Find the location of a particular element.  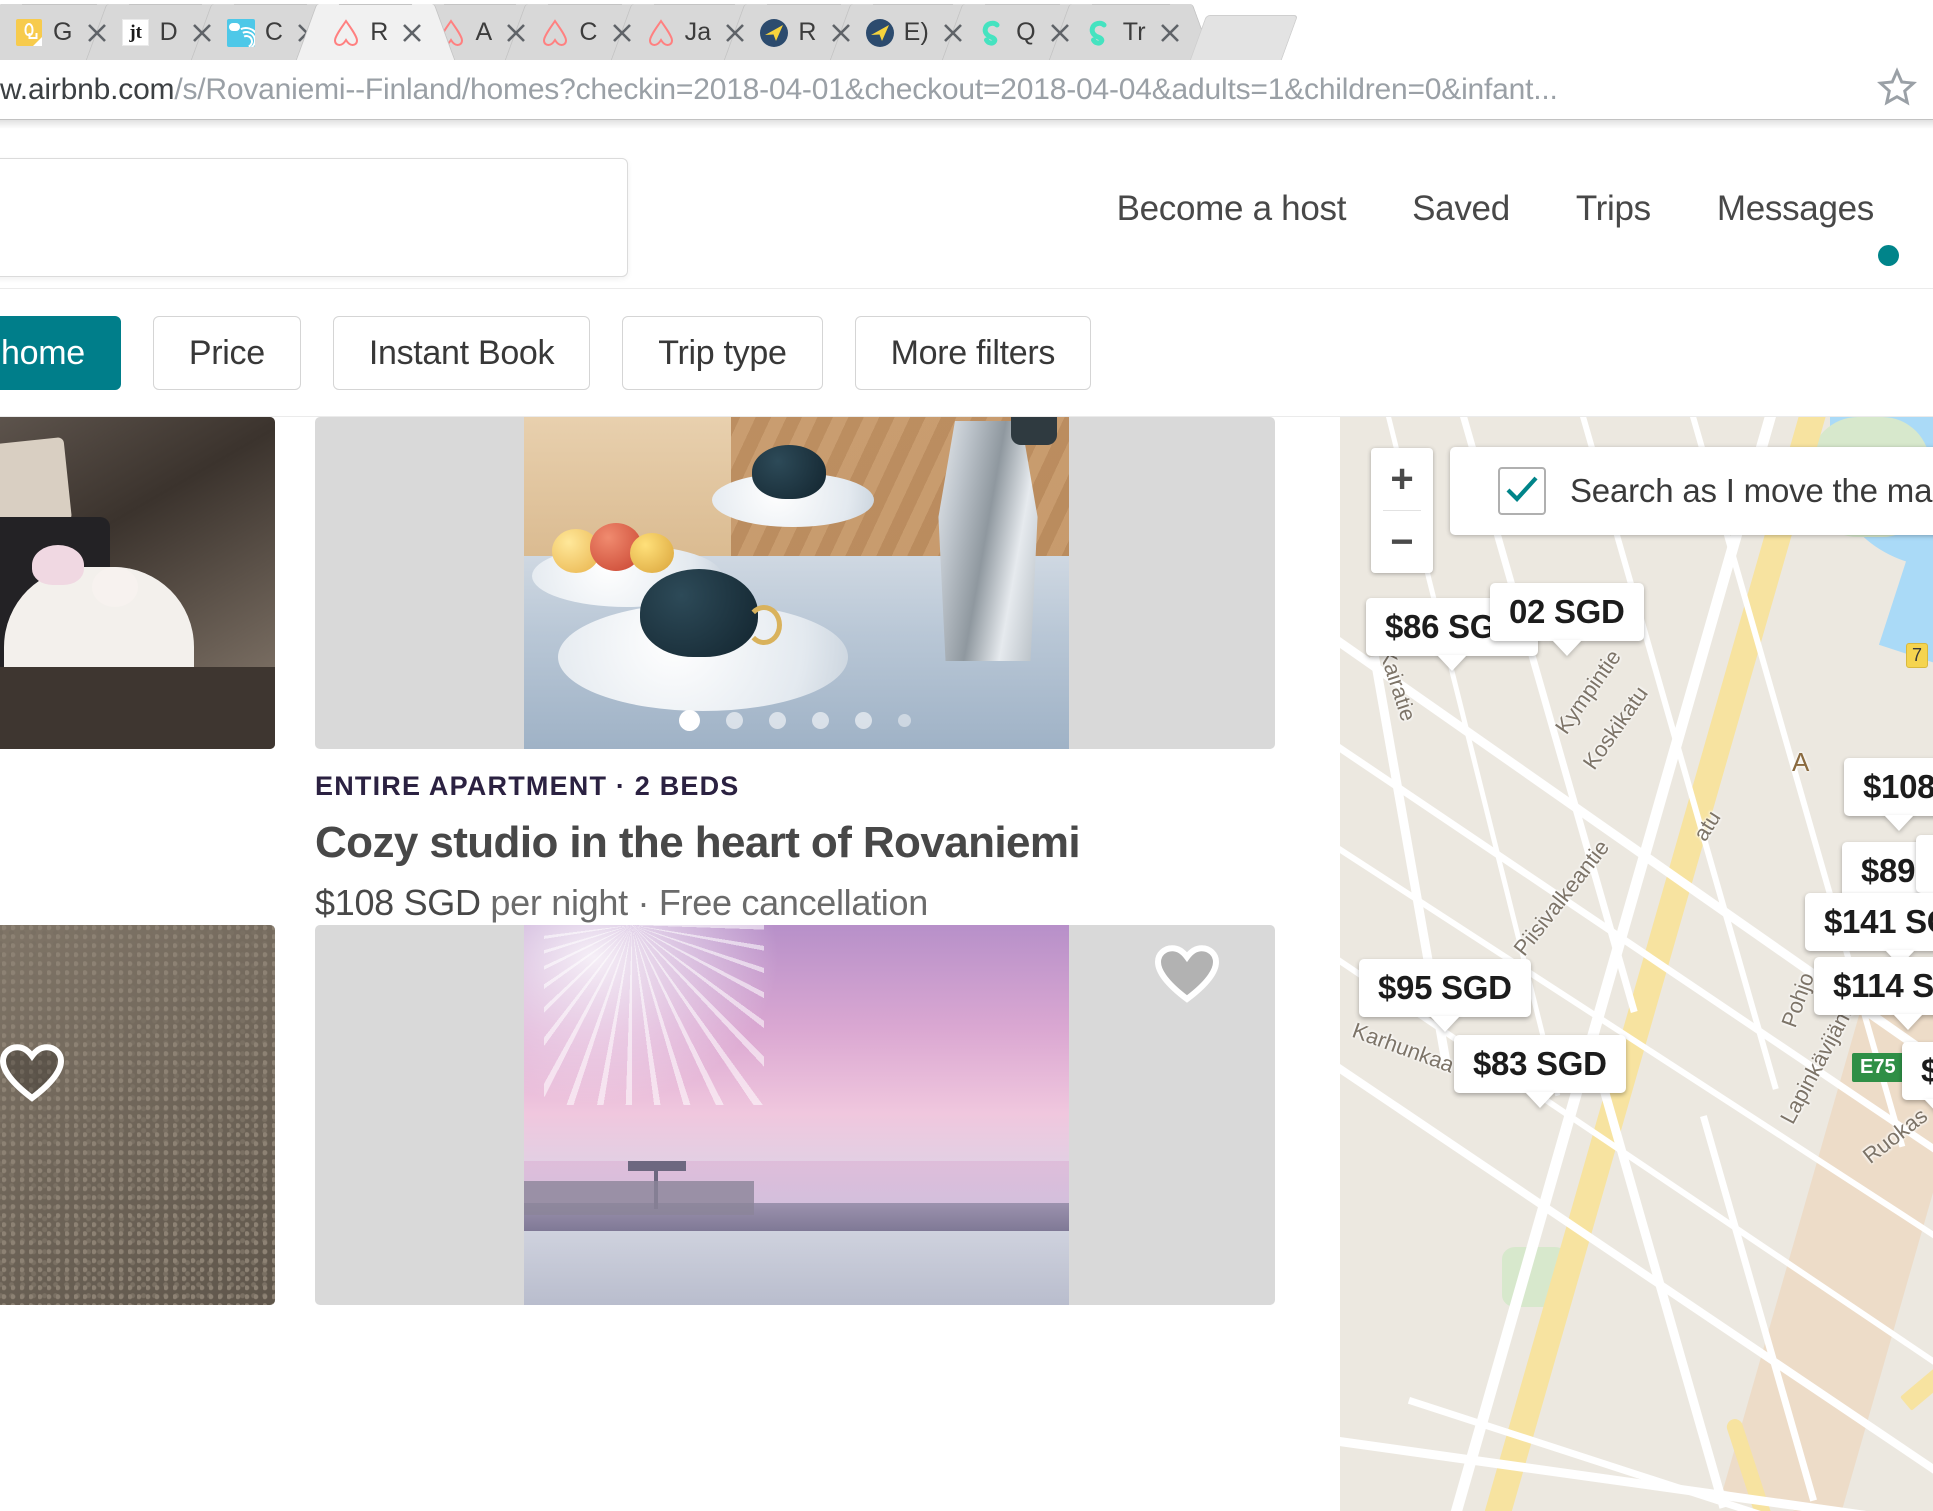

nav-item-saved: Saved is located at coordinates (1461, 209).